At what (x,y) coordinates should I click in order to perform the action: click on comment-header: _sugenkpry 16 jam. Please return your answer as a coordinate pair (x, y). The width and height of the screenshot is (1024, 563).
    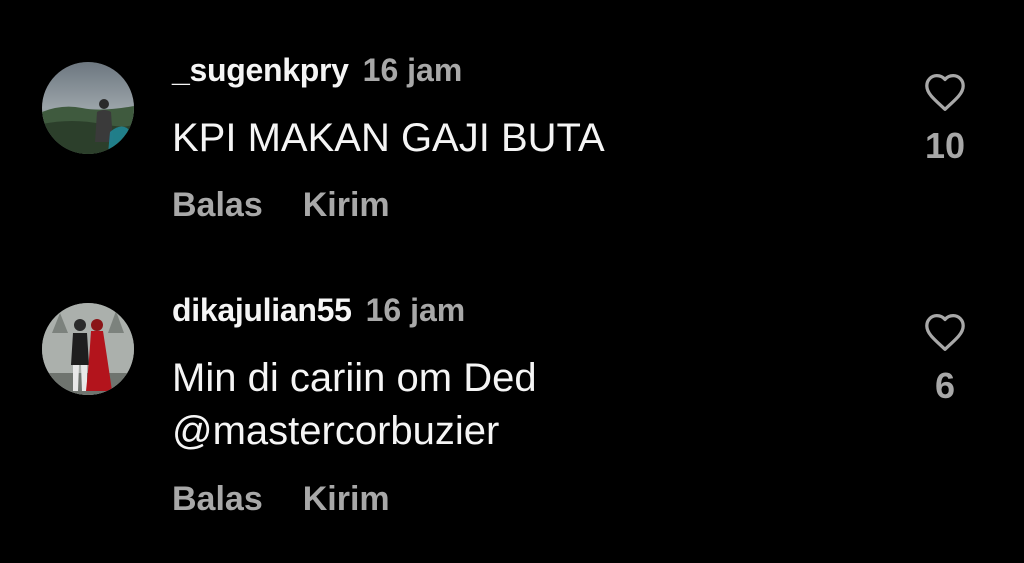
    Looking at the image, I should click on (317, 70).